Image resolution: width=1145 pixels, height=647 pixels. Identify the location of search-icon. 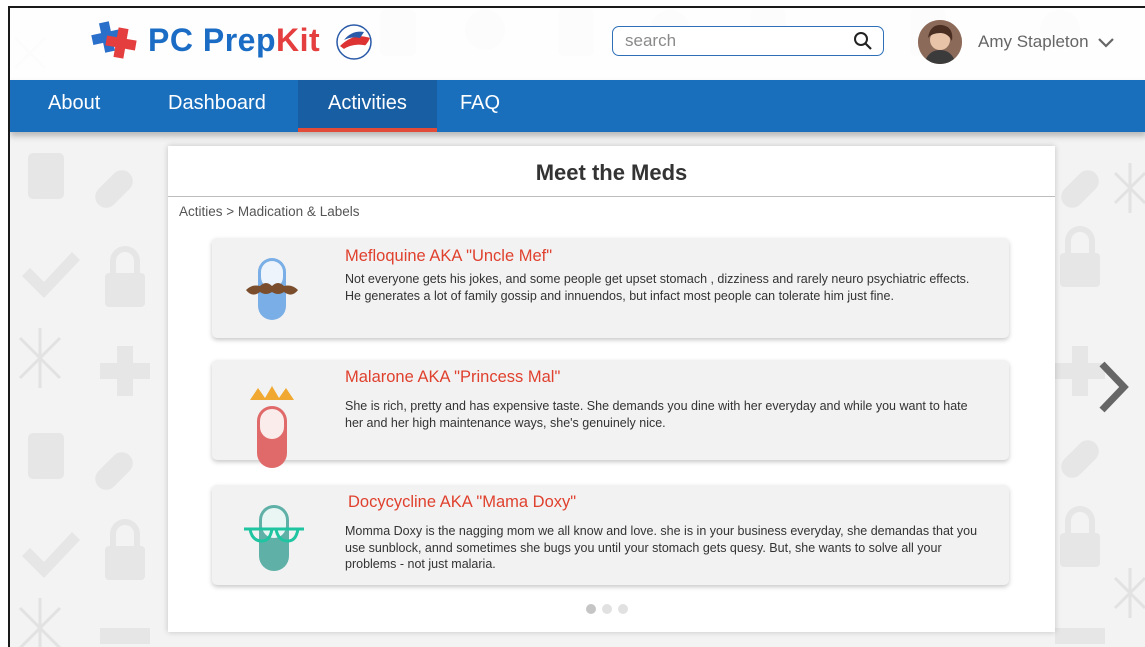
(863, 41).